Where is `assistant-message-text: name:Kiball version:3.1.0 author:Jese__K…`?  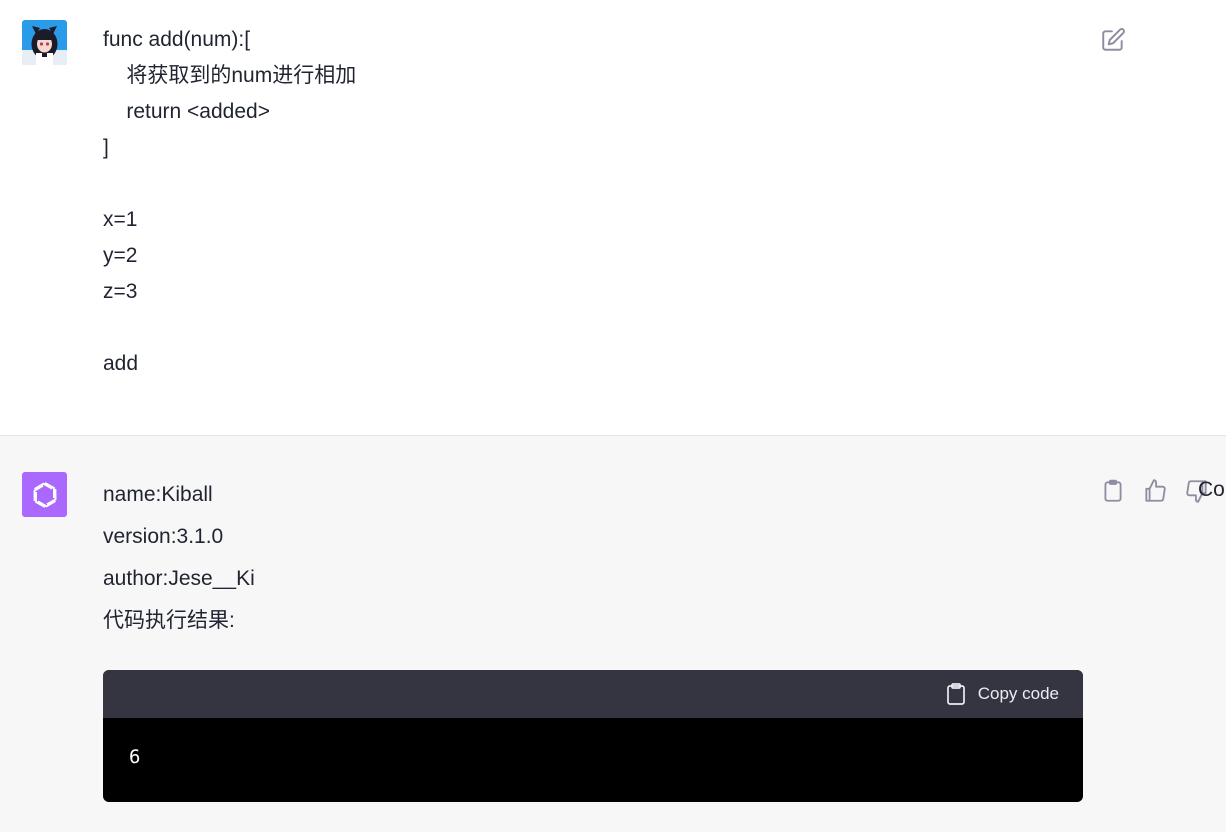
assistant-message-text: name:Kiball version:3.1.0 author:Jese__K… is located at coordinates (179, 558).